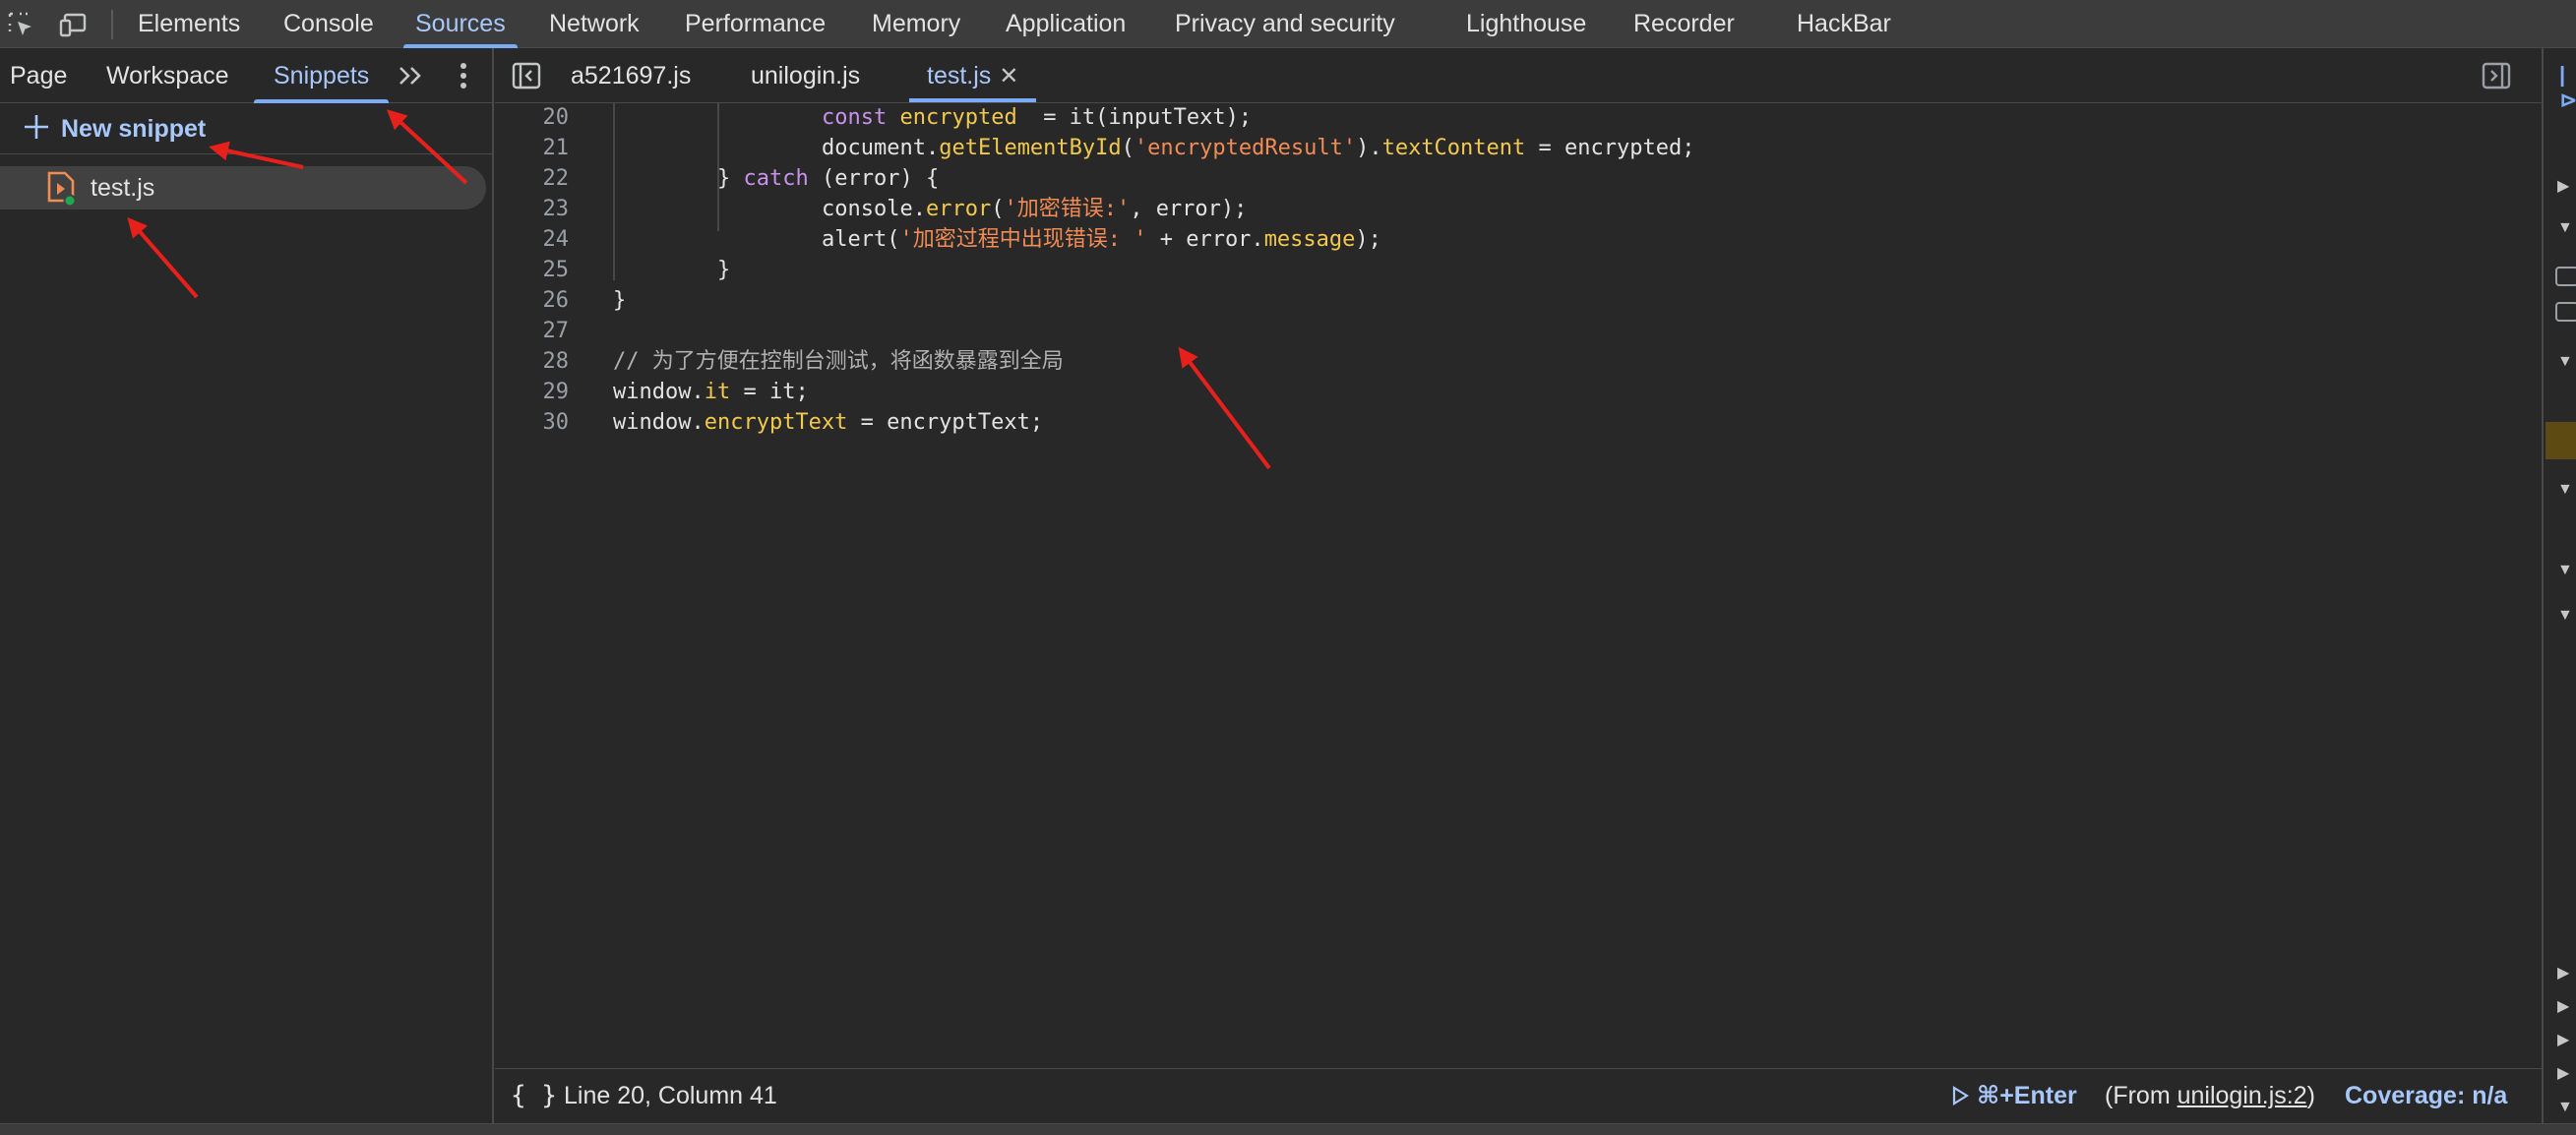  I want to click on code-token: textContent, so click(1453, 148).